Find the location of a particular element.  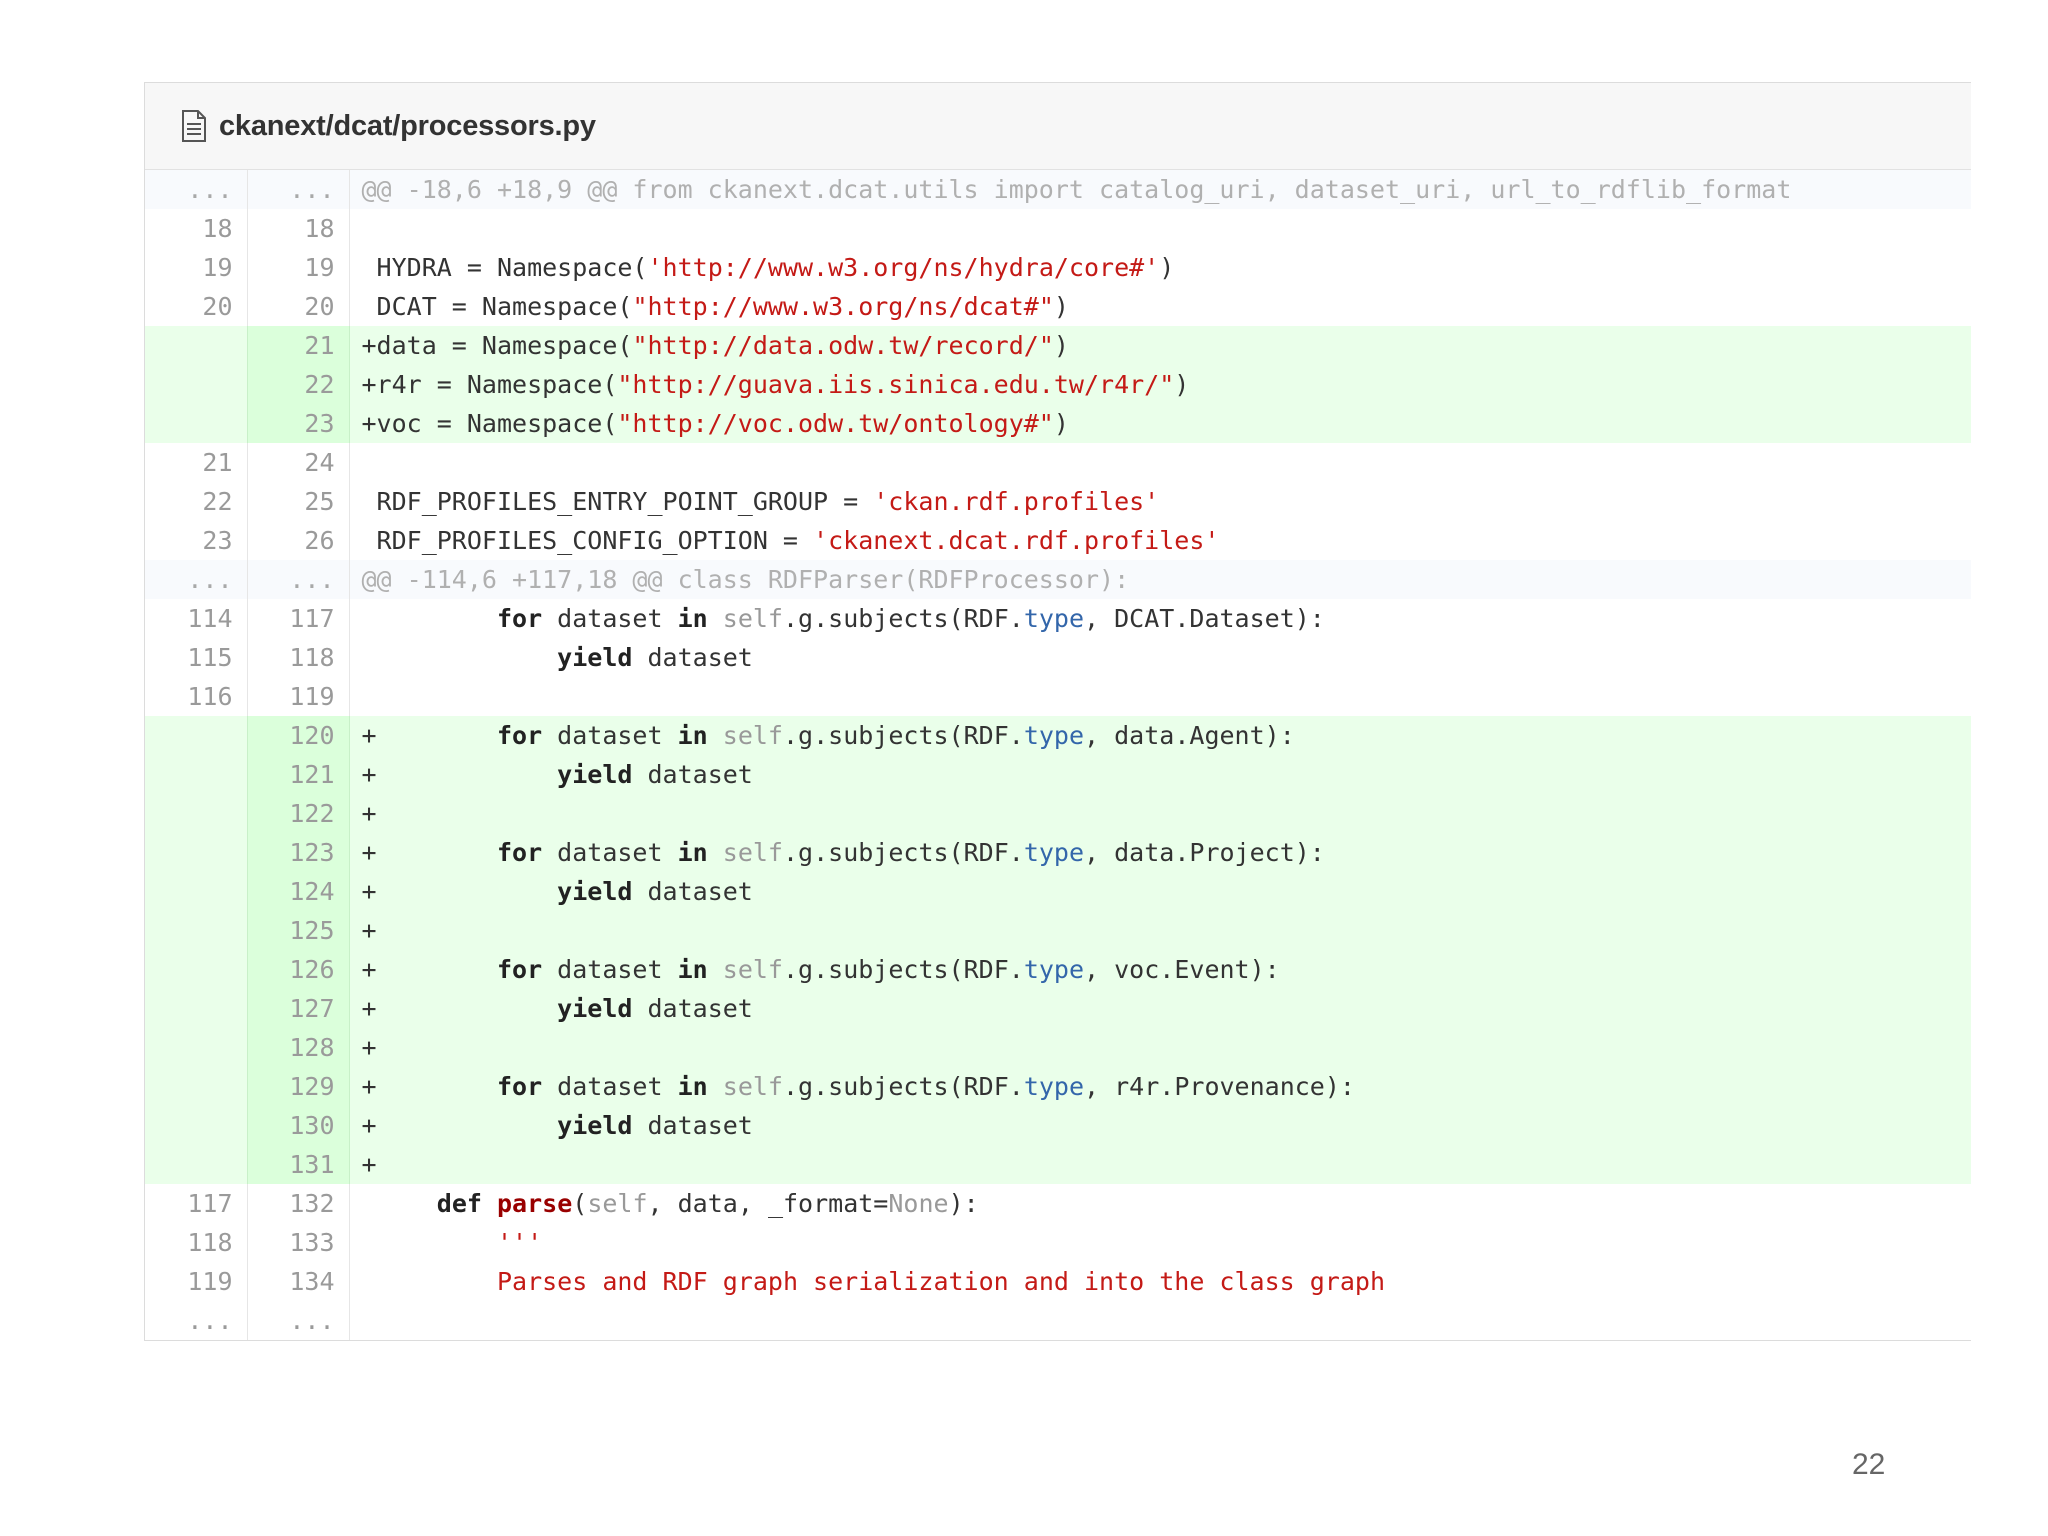

new-line-number: 120 is located at coordinates (298, 735).